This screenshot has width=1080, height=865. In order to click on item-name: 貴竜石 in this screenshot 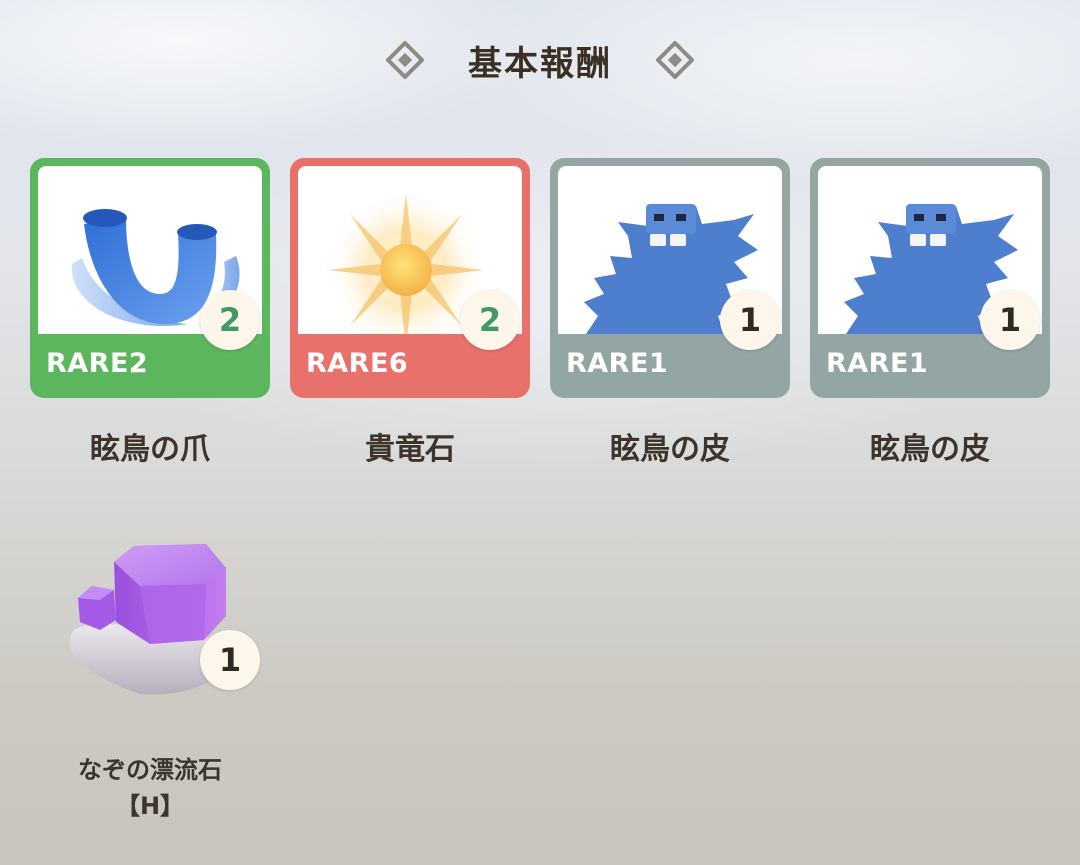, I will do `click(410, 449)`.